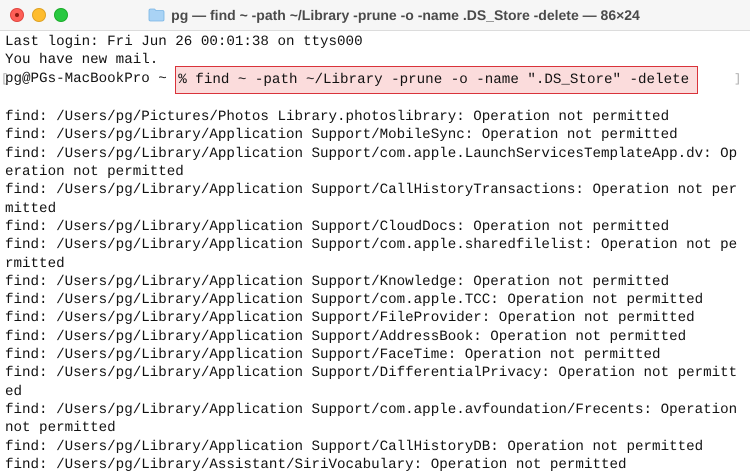 This screenshot has width=750, height=475. I want to click on output-line: find: /Users/pg/Library/Application Support/CloudDocs: Operation not permitted, so click(337, 227).